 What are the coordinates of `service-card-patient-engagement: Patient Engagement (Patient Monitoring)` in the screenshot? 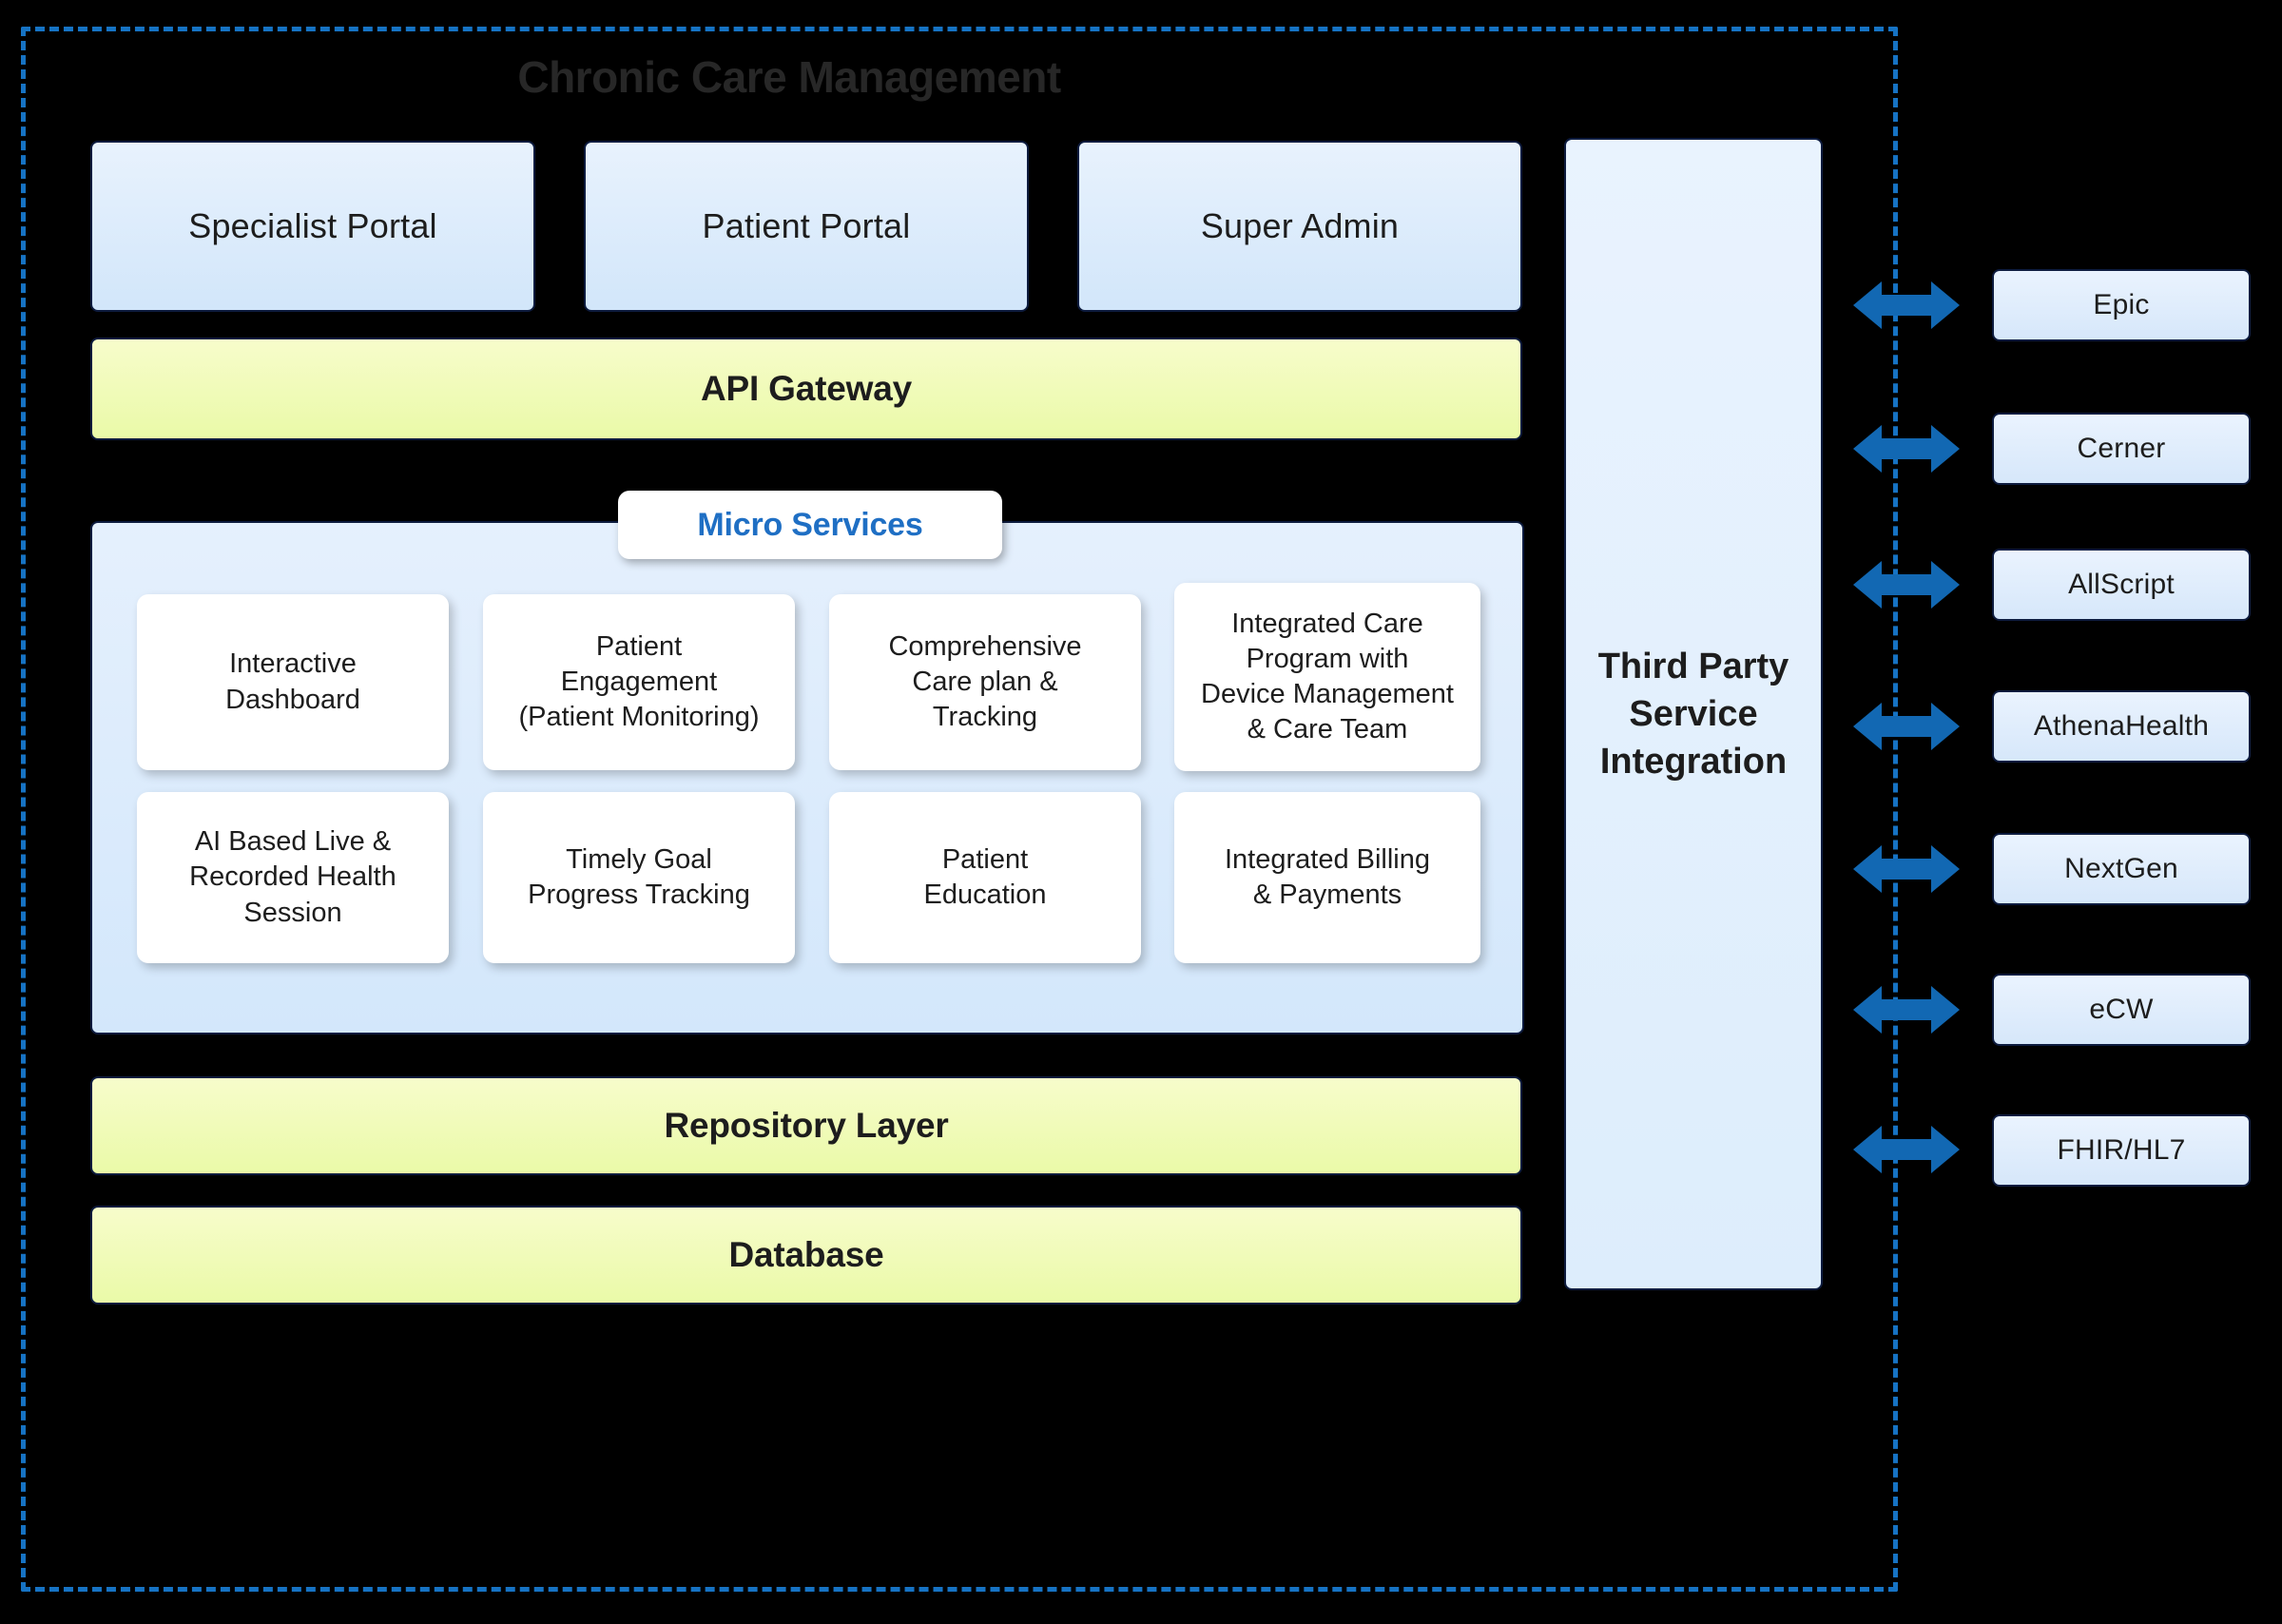 It's located at (639, 682).